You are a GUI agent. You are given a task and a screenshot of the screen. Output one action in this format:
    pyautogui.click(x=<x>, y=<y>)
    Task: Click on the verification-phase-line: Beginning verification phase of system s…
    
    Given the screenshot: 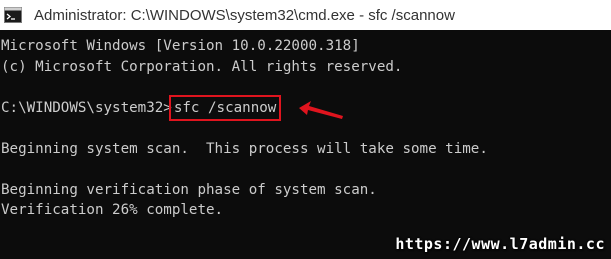 What is the action you would take?
    pyautogui.click(x=189, y=189)
    